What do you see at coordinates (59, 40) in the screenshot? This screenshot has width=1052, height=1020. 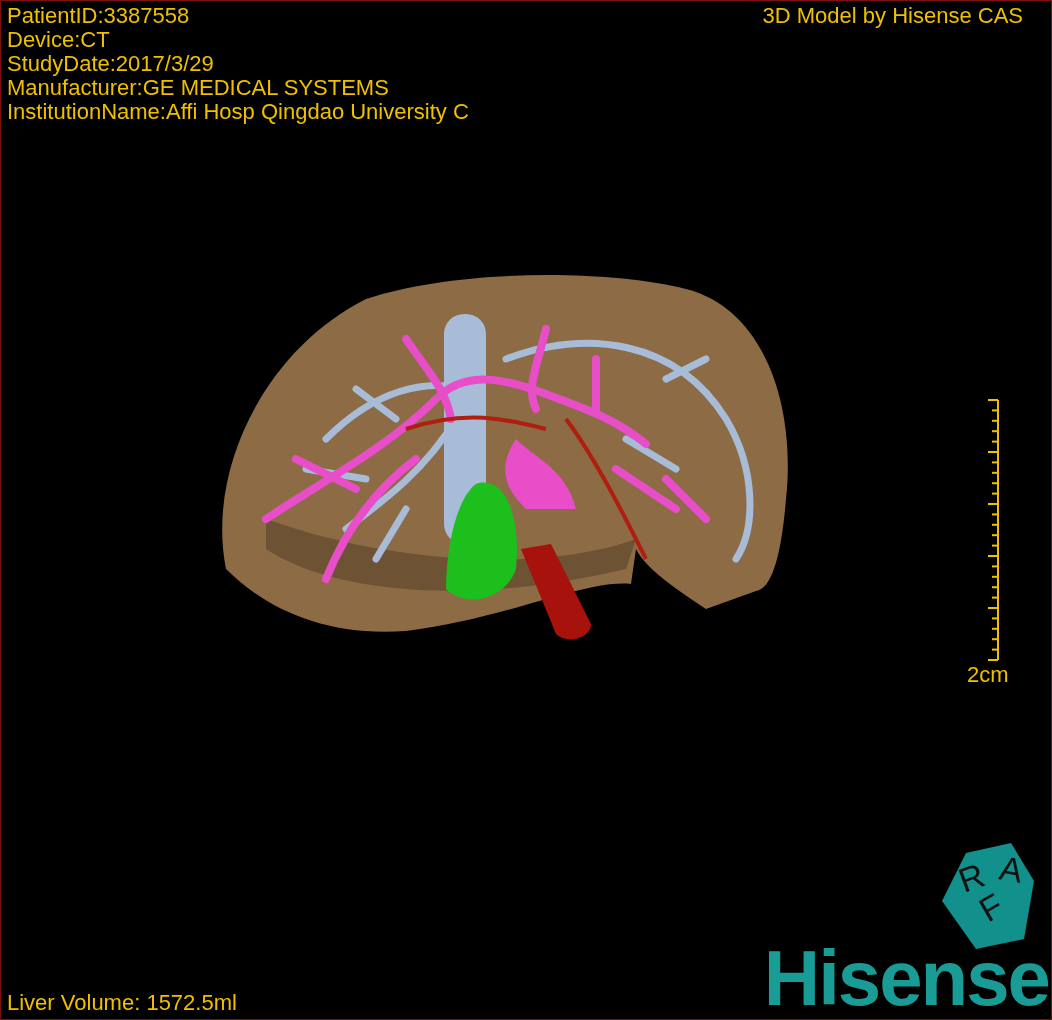 I see `dicom-info-text: Device:CT` at bounding box center [59, 40].